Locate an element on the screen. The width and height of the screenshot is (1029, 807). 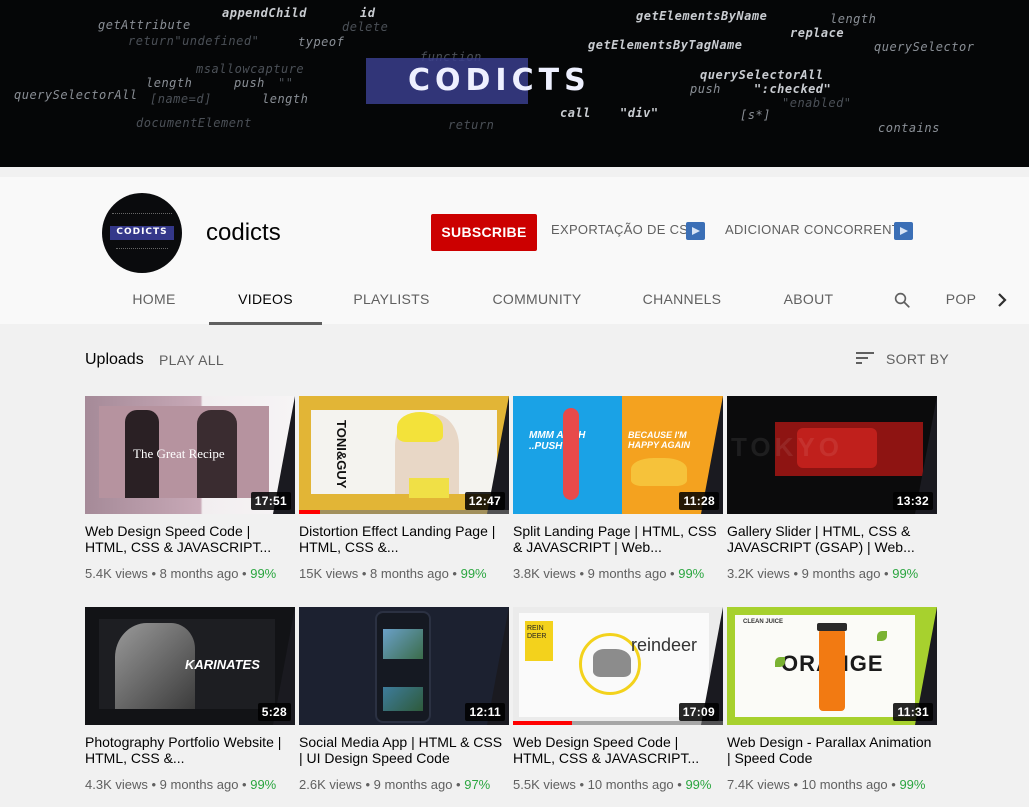
banner-code-text: return is located at coordinates (471, 125).